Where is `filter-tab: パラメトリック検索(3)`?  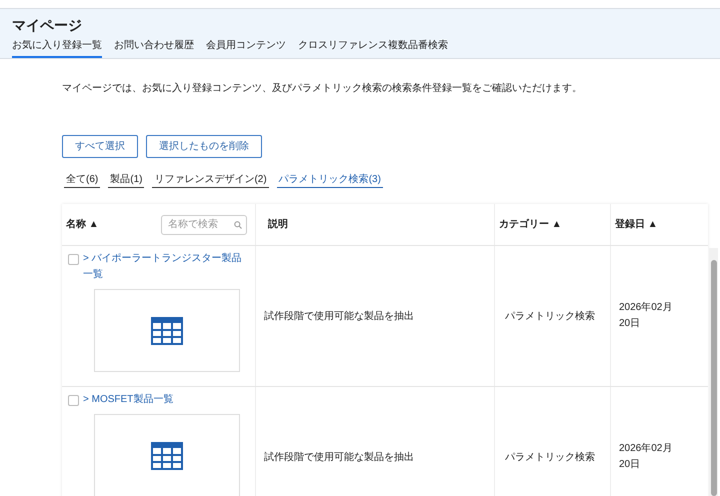 filter-tab: パラメトリック検索(3) is located at coordinates (329, 180).